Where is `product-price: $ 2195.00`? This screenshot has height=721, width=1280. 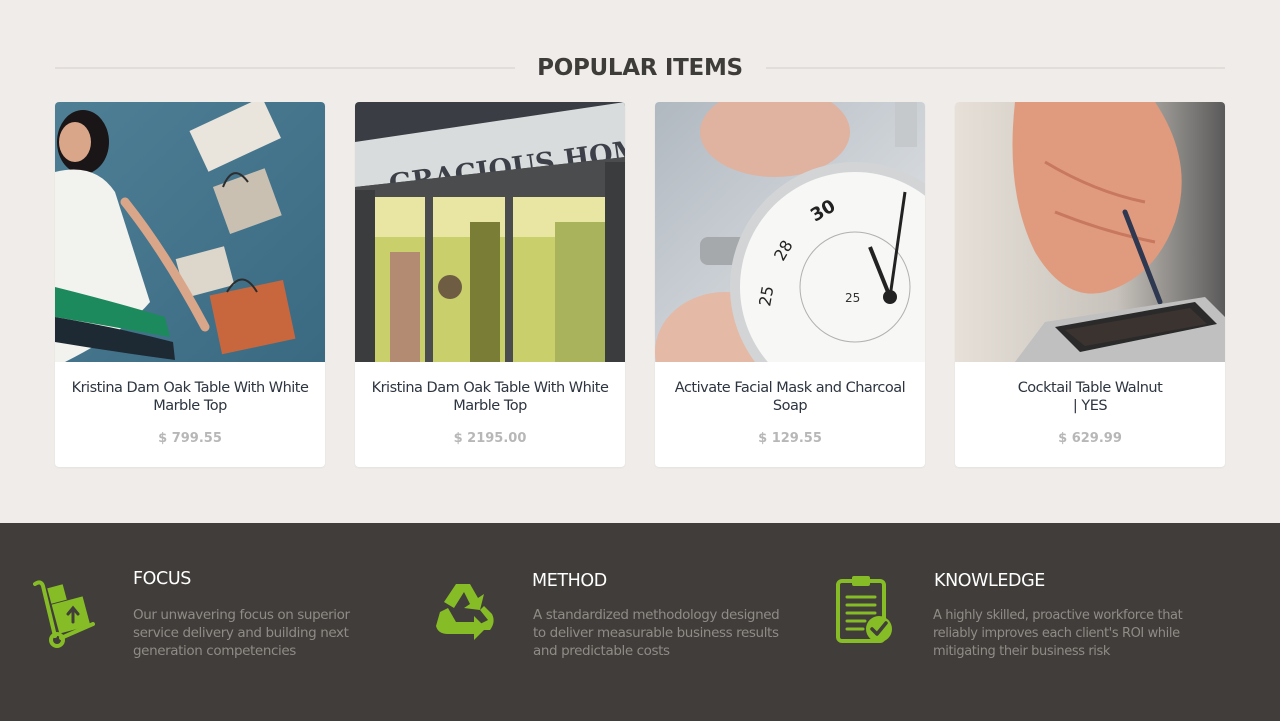
product-price: $ 2195.00 is located at coordinates (490, 438).